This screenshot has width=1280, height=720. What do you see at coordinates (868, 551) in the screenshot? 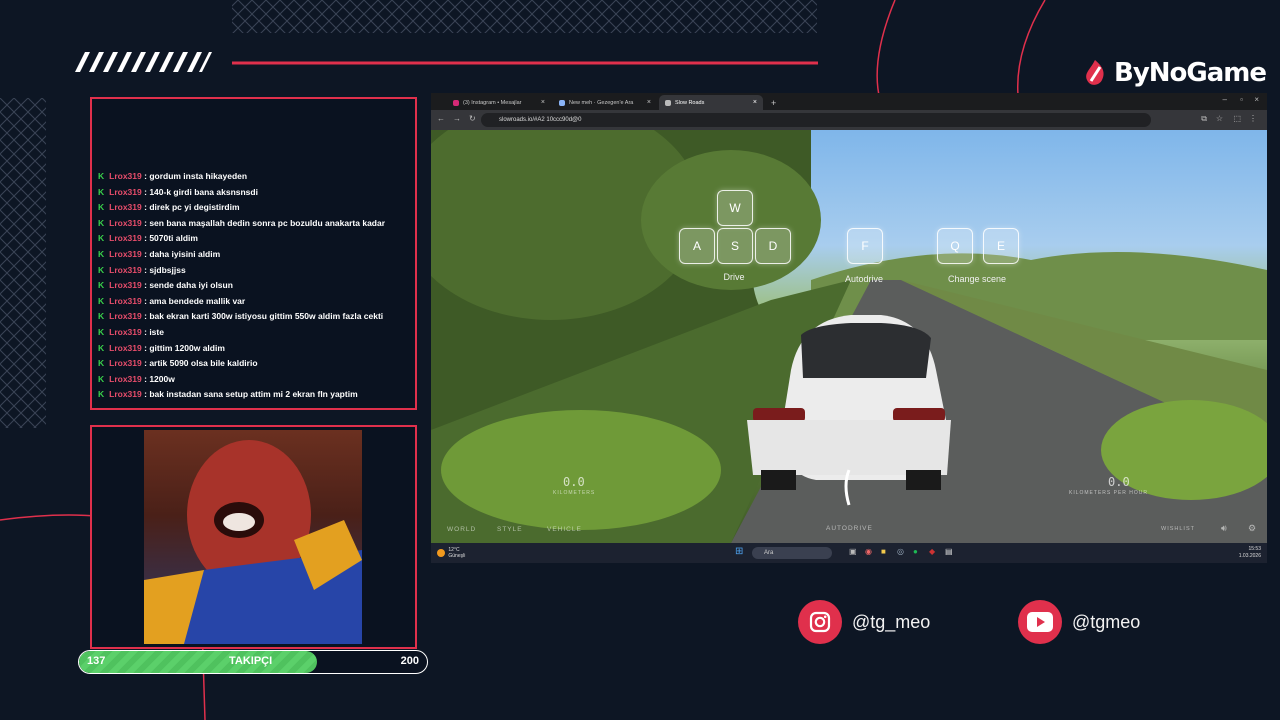
I see `chrome-icon: ◉` at bounding box center [868, 551].